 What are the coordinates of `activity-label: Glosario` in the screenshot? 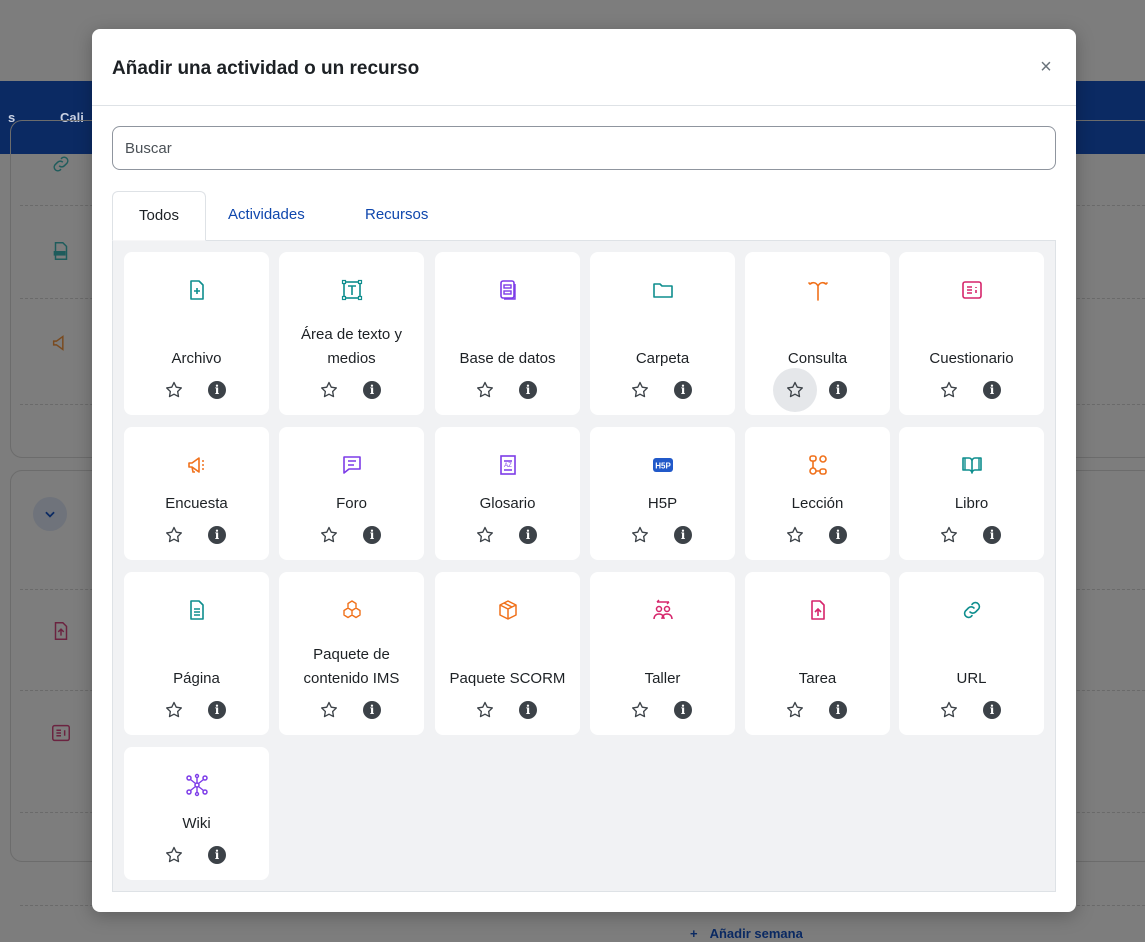 It's located at (507, 503).